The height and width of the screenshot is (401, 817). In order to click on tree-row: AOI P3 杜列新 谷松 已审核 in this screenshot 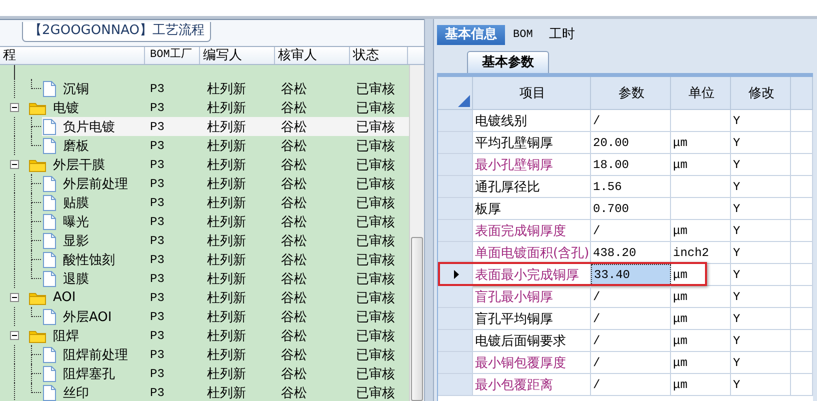, I will do `click(204, 297)`.